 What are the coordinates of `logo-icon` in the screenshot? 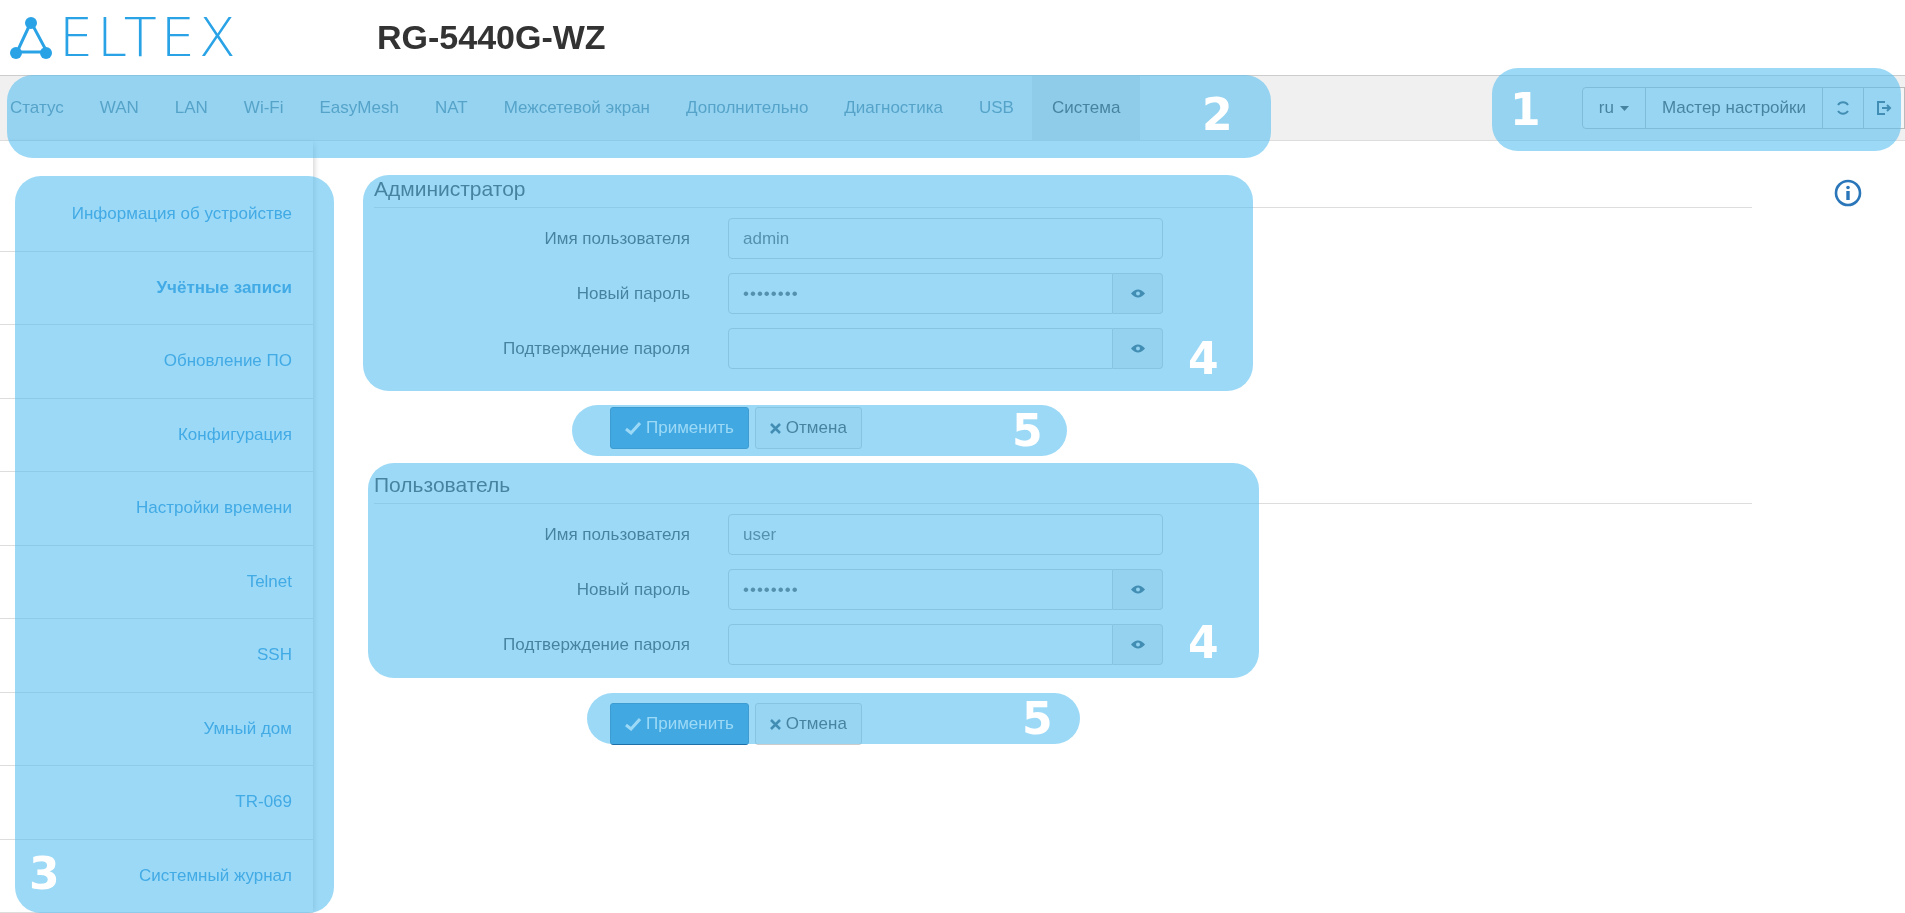 It's located at (31, 37).